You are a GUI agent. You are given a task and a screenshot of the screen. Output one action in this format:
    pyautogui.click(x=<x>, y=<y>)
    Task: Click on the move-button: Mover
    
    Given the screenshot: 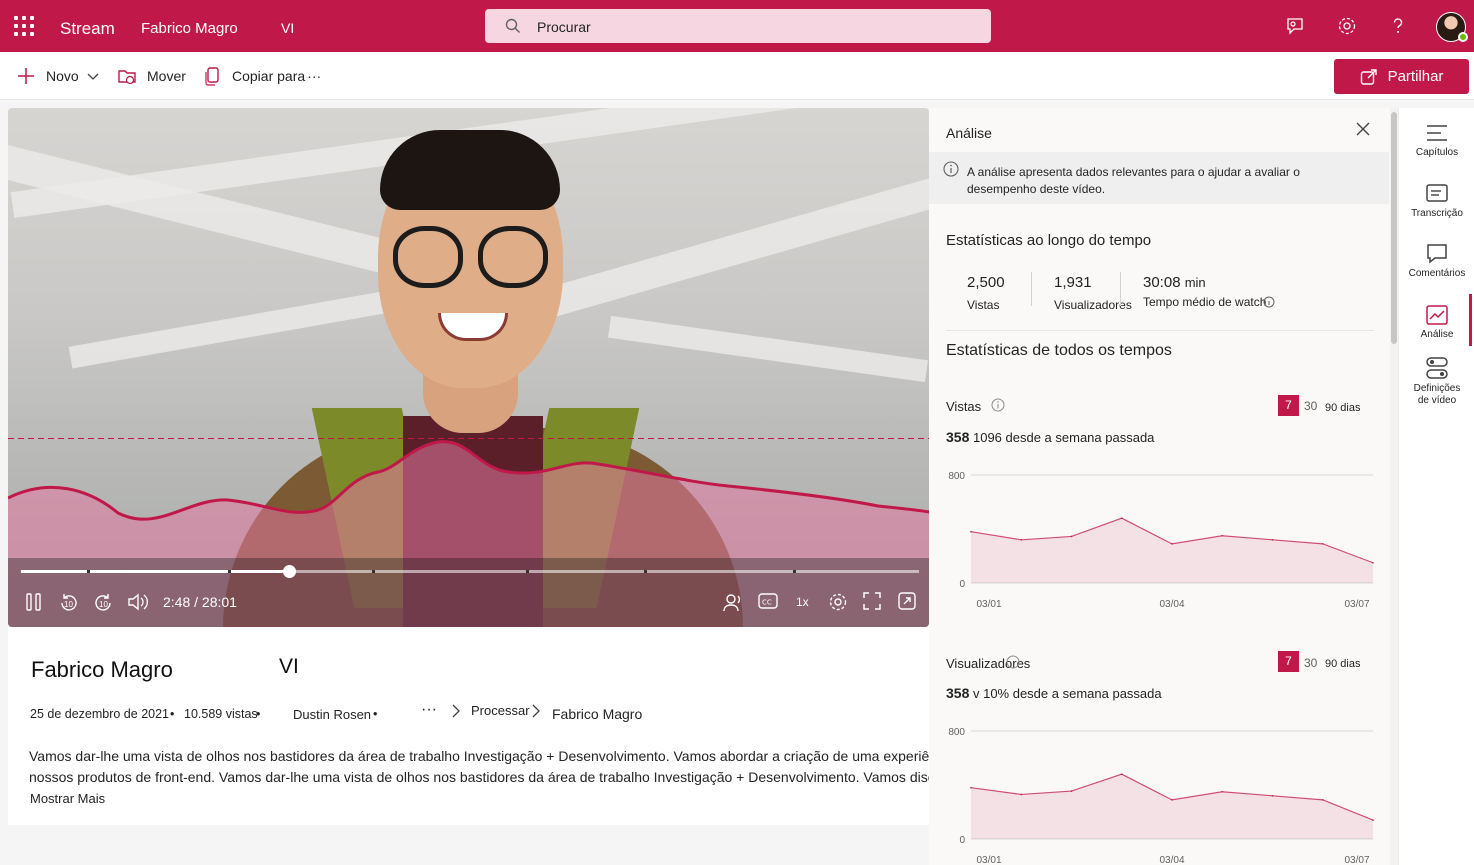 What is the action you would take?
    pyautogui.click(x=151, y=76)
    